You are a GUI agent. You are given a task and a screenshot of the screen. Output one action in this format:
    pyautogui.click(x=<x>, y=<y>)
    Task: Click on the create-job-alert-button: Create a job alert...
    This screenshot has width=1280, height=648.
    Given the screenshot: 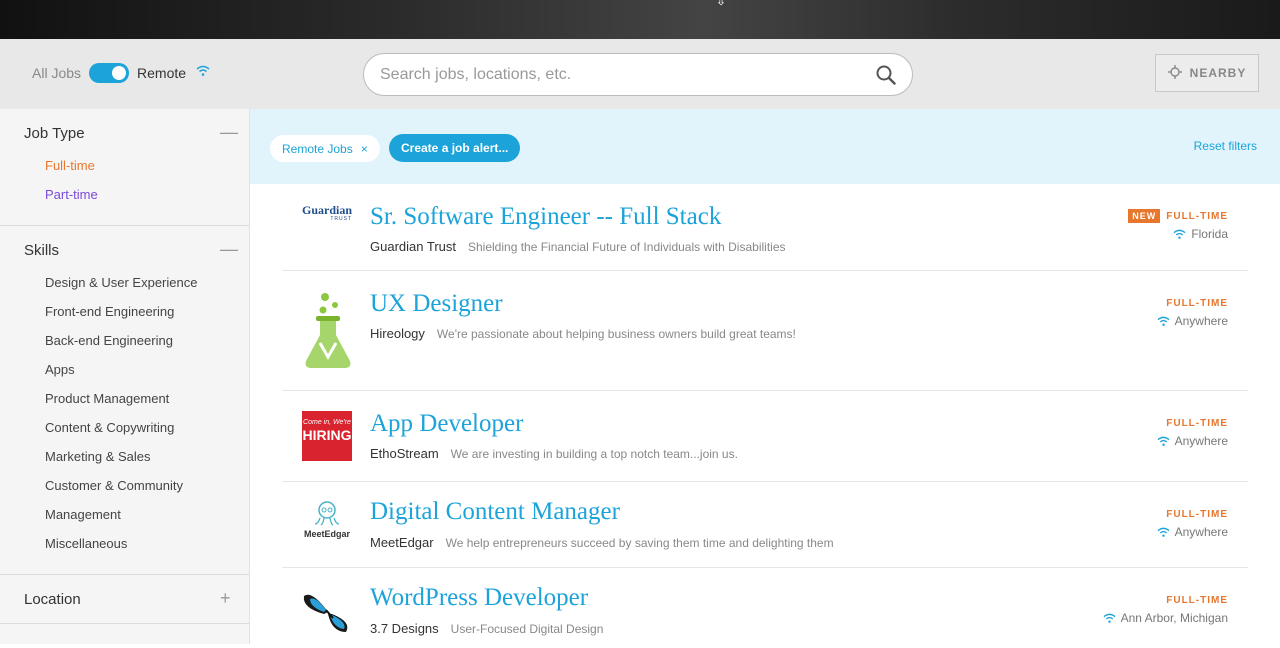 What is the action you would take?
    pyautogui.click(x=455, y=148)
    